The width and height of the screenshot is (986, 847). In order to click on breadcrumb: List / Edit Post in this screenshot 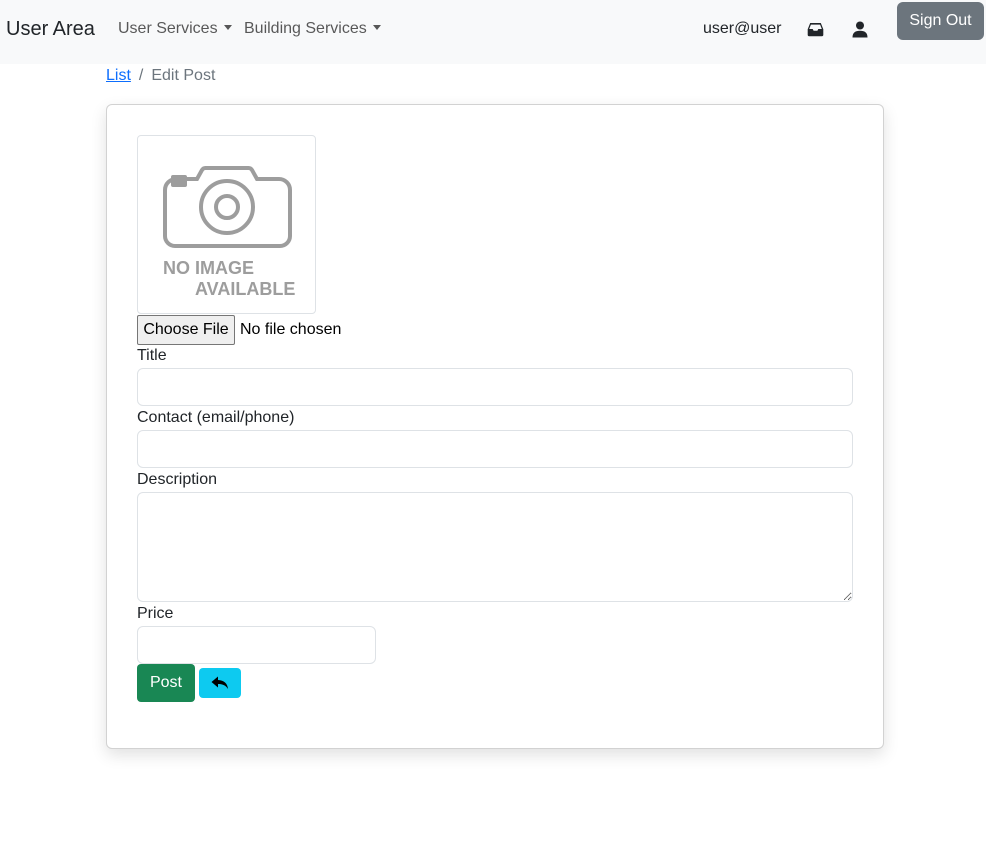, I will do `click(160, 76)`.